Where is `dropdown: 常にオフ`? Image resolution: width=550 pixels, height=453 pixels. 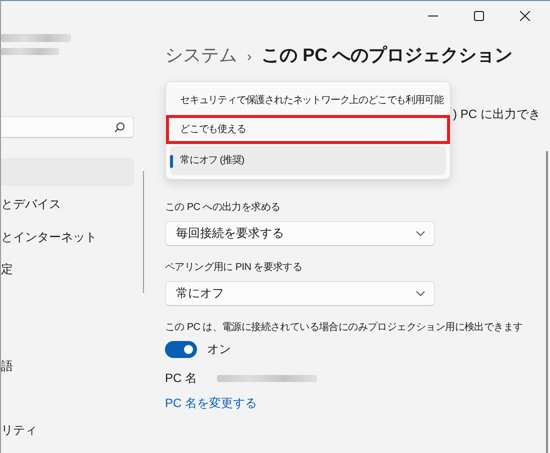 dropdown: 常にオフ is located at coordinates (300, 293).